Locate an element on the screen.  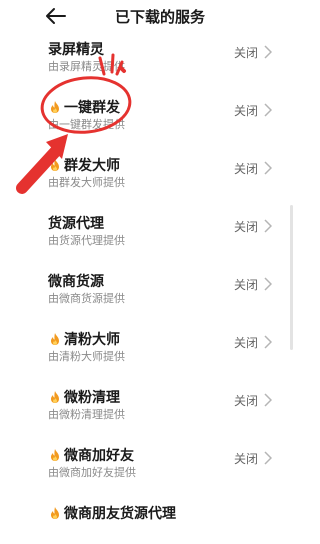
service-row-weishangjiahaoyou: 微商加好友 由微商加好友提供 关闭 is located at coordinates (160, 457).